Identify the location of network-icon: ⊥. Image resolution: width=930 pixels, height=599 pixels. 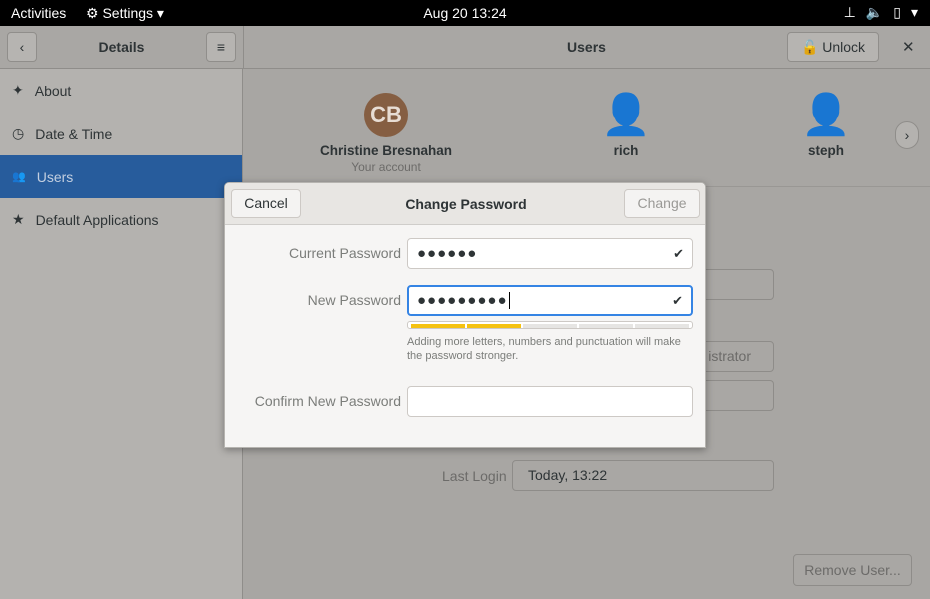
(849, 12).